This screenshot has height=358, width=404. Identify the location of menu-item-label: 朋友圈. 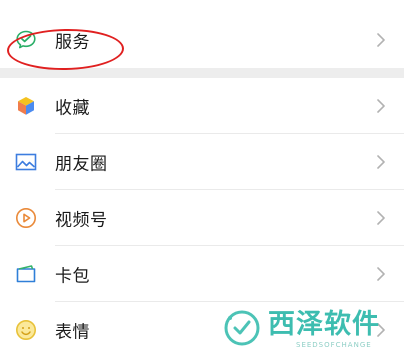
(81, 164).